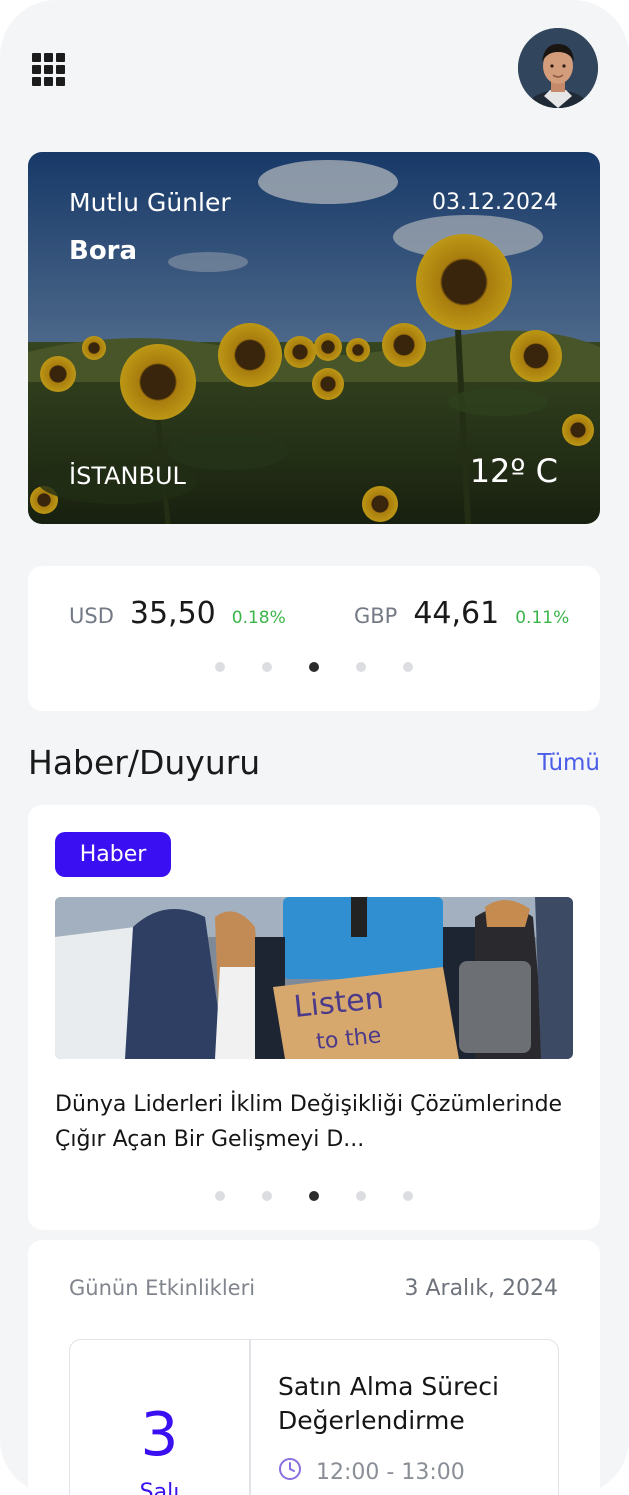 This screenshot has width=629, height=1495. I want to click on currency-value: 44,61, so click(456, 613).